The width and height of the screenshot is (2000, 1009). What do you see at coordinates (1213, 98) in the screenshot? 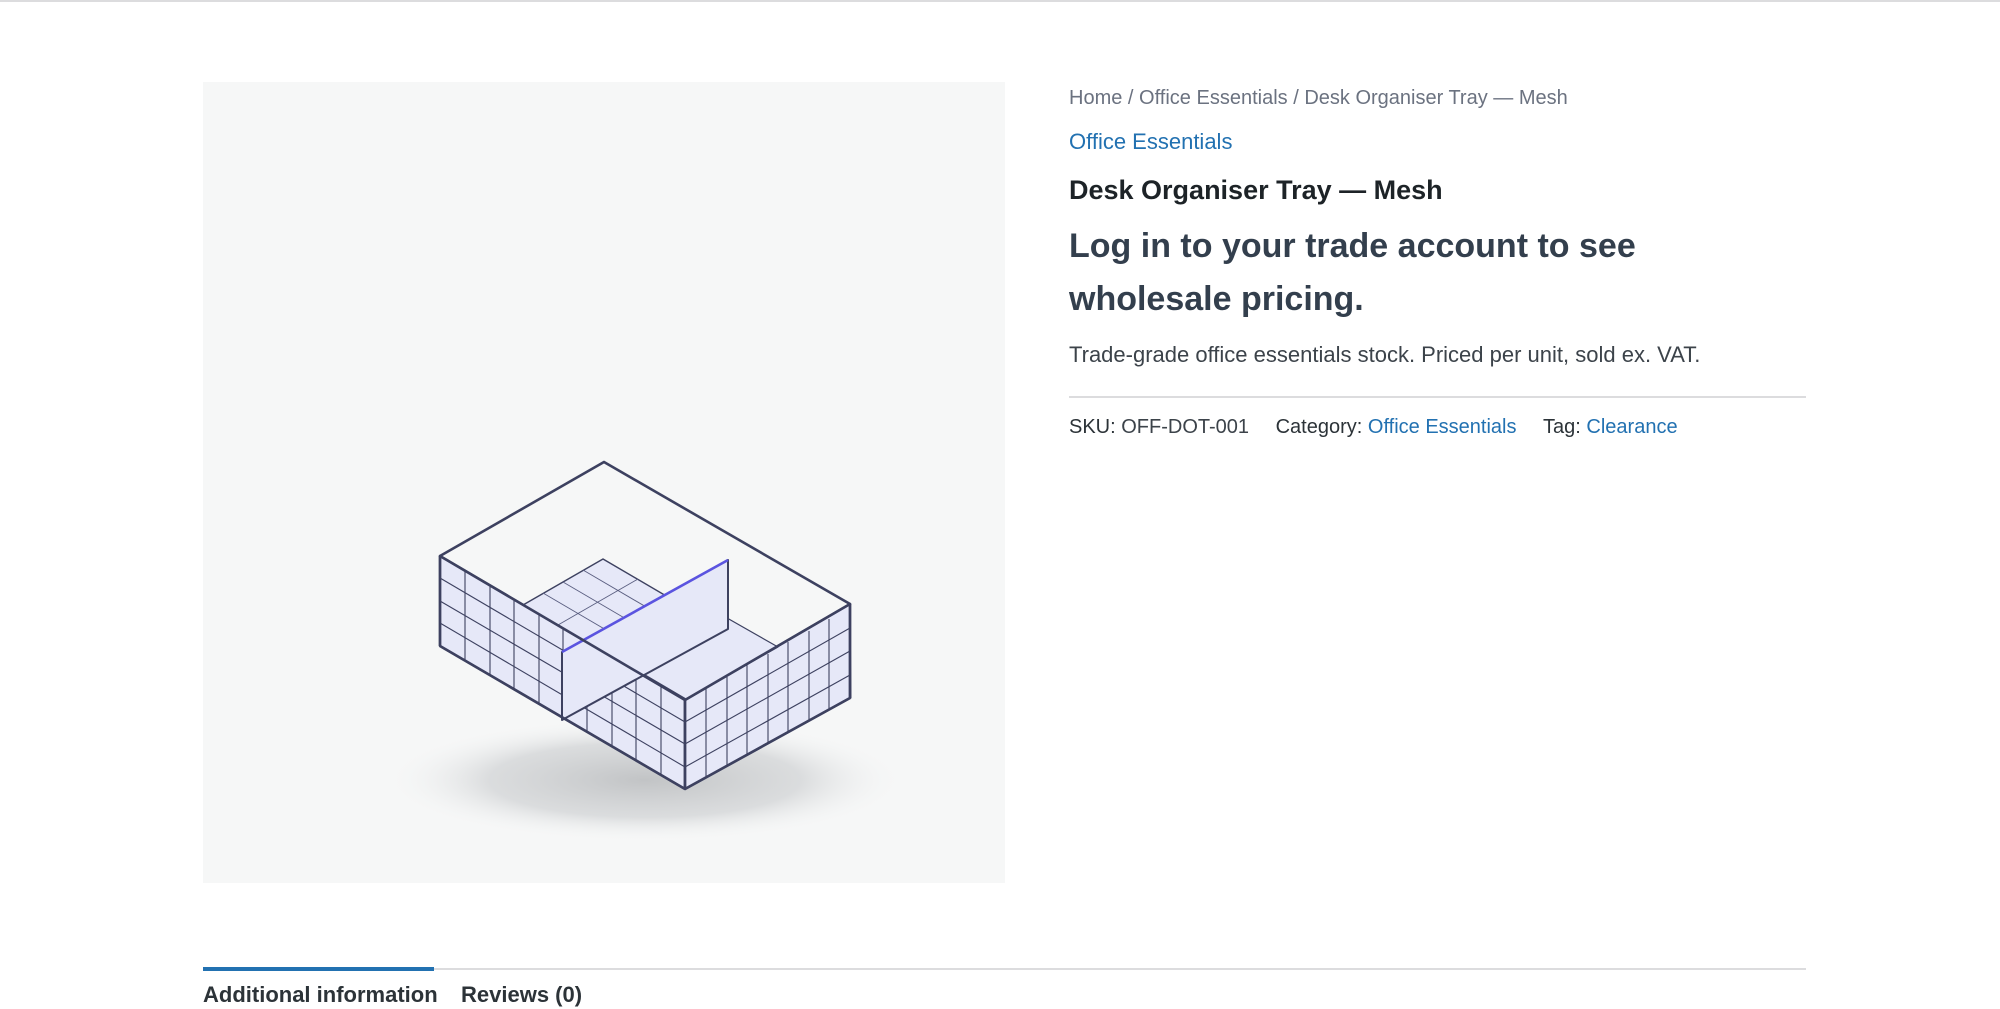
I see `breadcrumb-category: Office Essentials` at bounding box center [1213, 98].